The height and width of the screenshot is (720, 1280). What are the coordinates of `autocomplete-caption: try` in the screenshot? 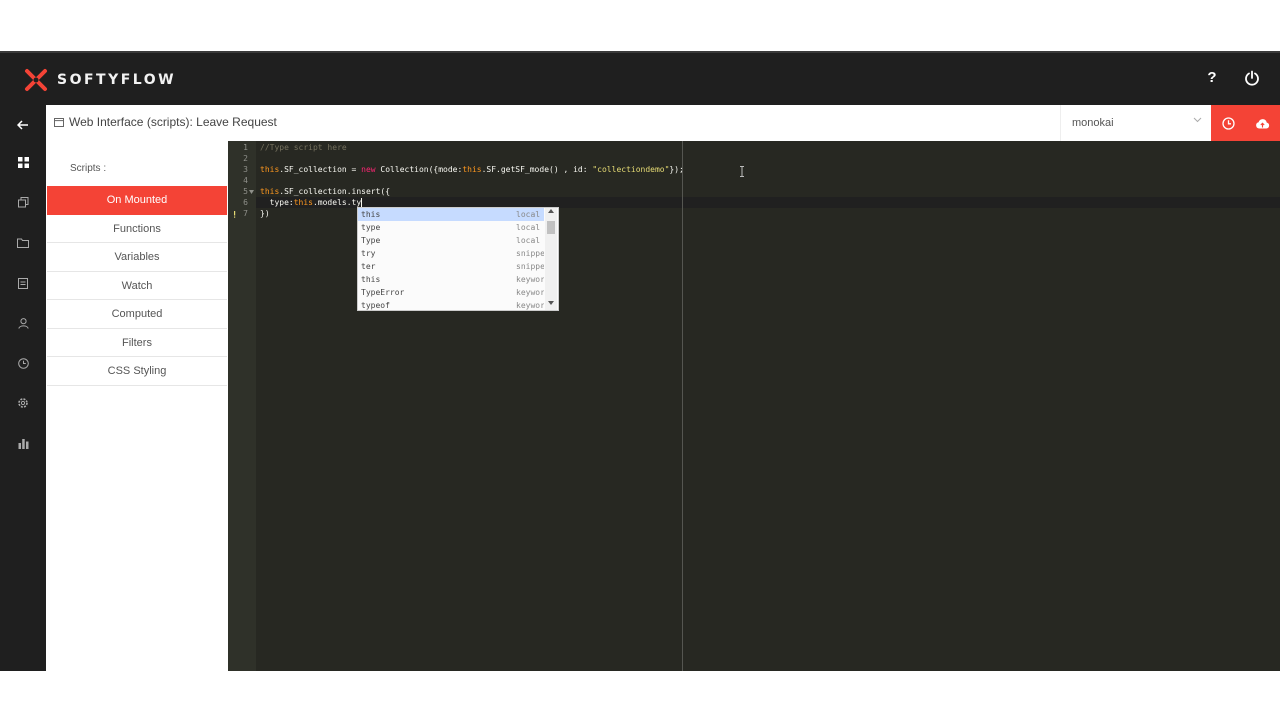 It's located at (368, 253).